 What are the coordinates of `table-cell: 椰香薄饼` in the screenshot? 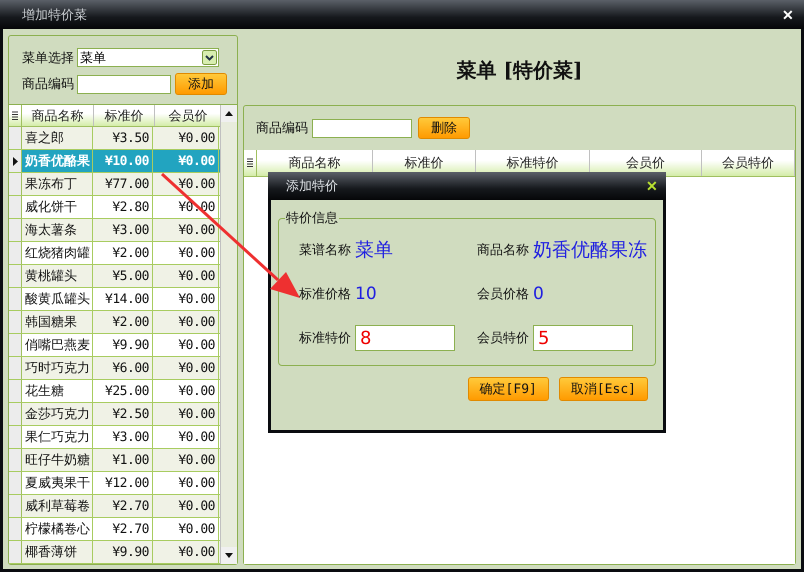 It's located at (57, 552).